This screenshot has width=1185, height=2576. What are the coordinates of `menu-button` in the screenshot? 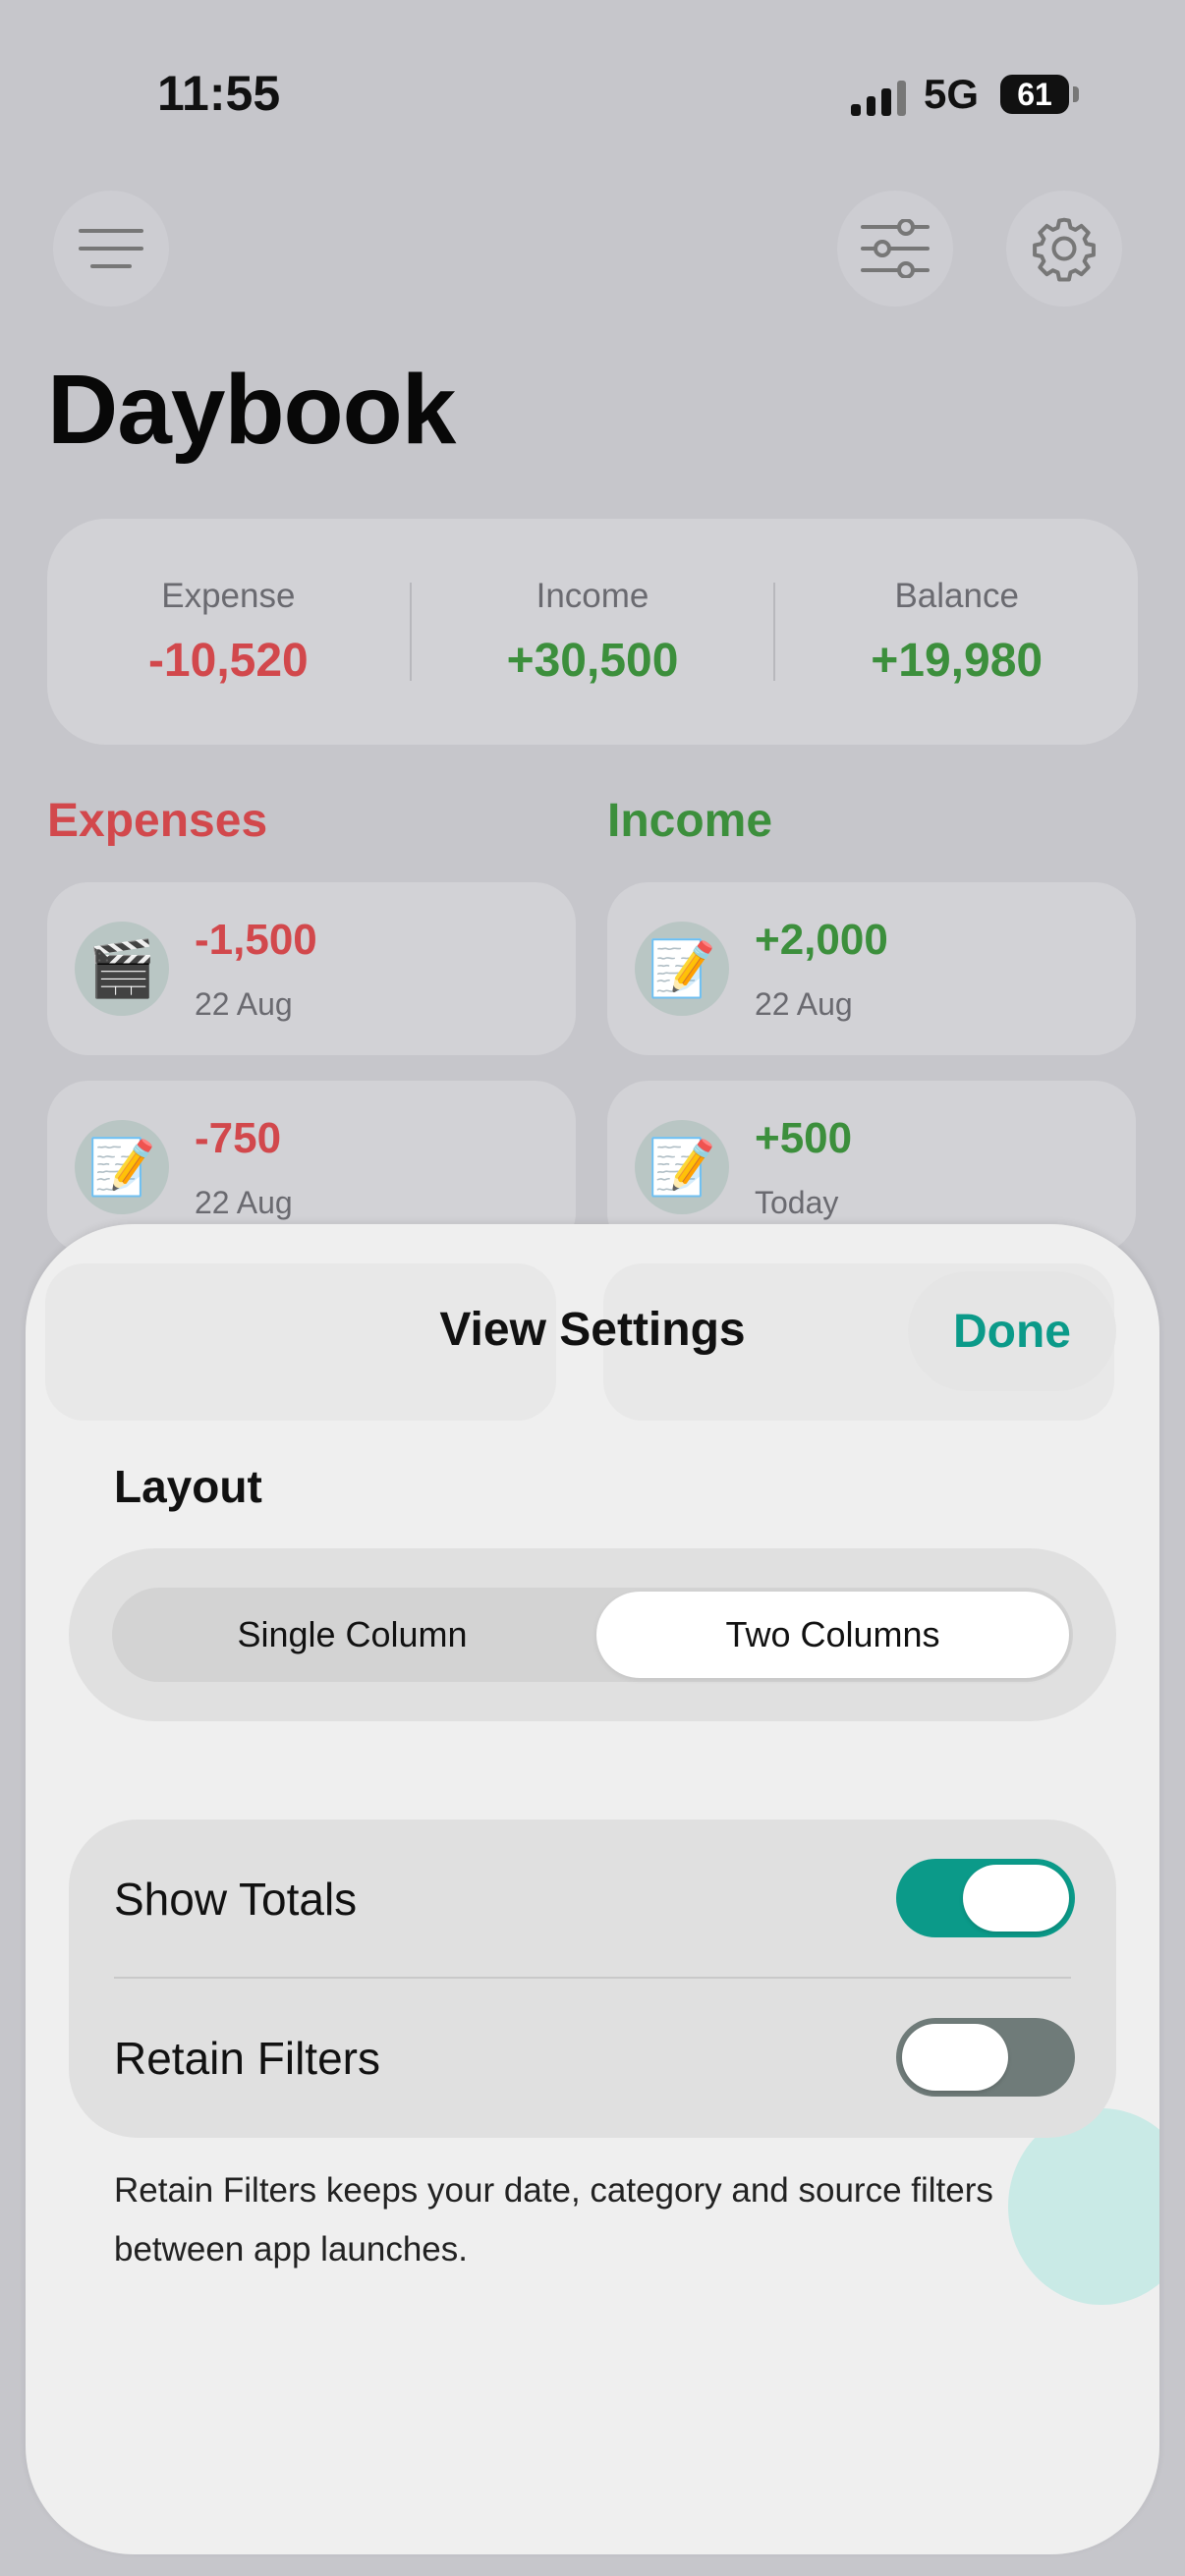 It's located at (111, 249).